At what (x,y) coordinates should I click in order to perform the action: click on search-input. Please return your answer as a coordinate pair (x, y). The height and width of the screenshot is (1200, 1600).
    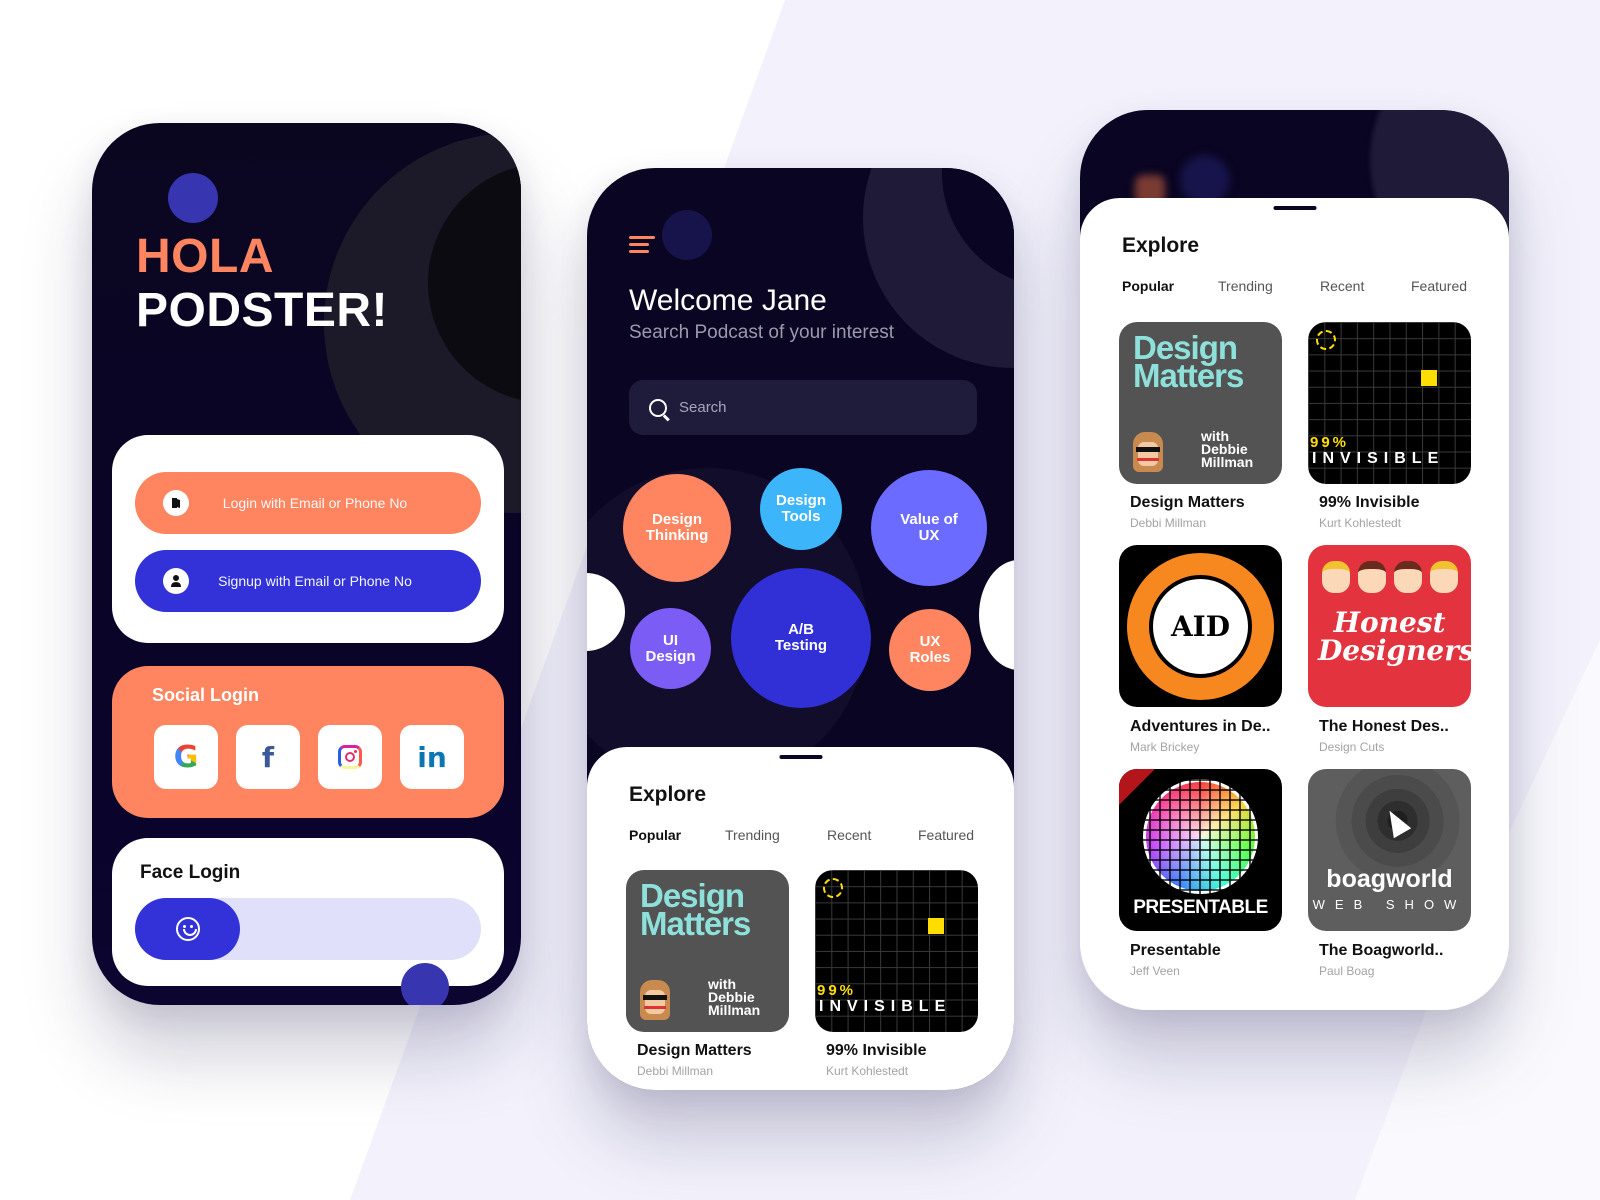
    Looking at the image, I should click on (819, 407).